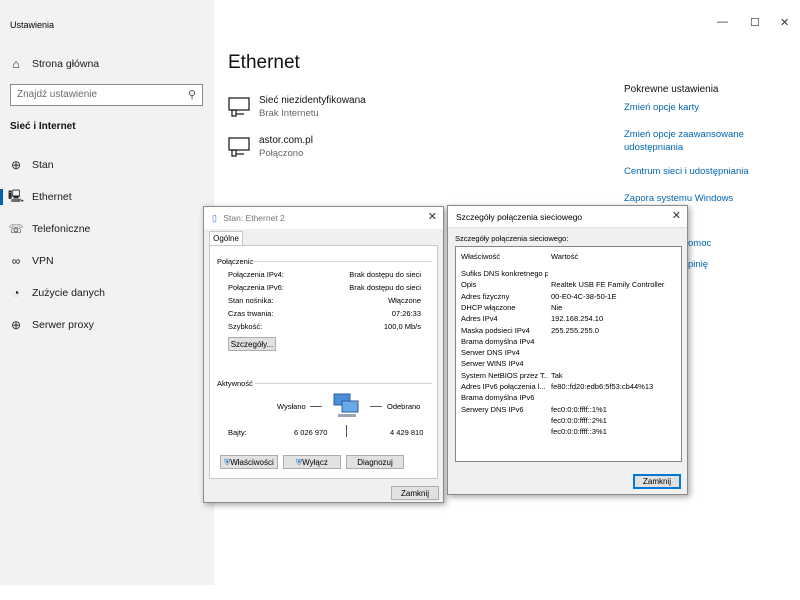 This screenshot has height=600, width=800. Describe the element at coordinates (571, 398) in the screenshot. I see `list-item: Brama domyślna IPv6` at that location.